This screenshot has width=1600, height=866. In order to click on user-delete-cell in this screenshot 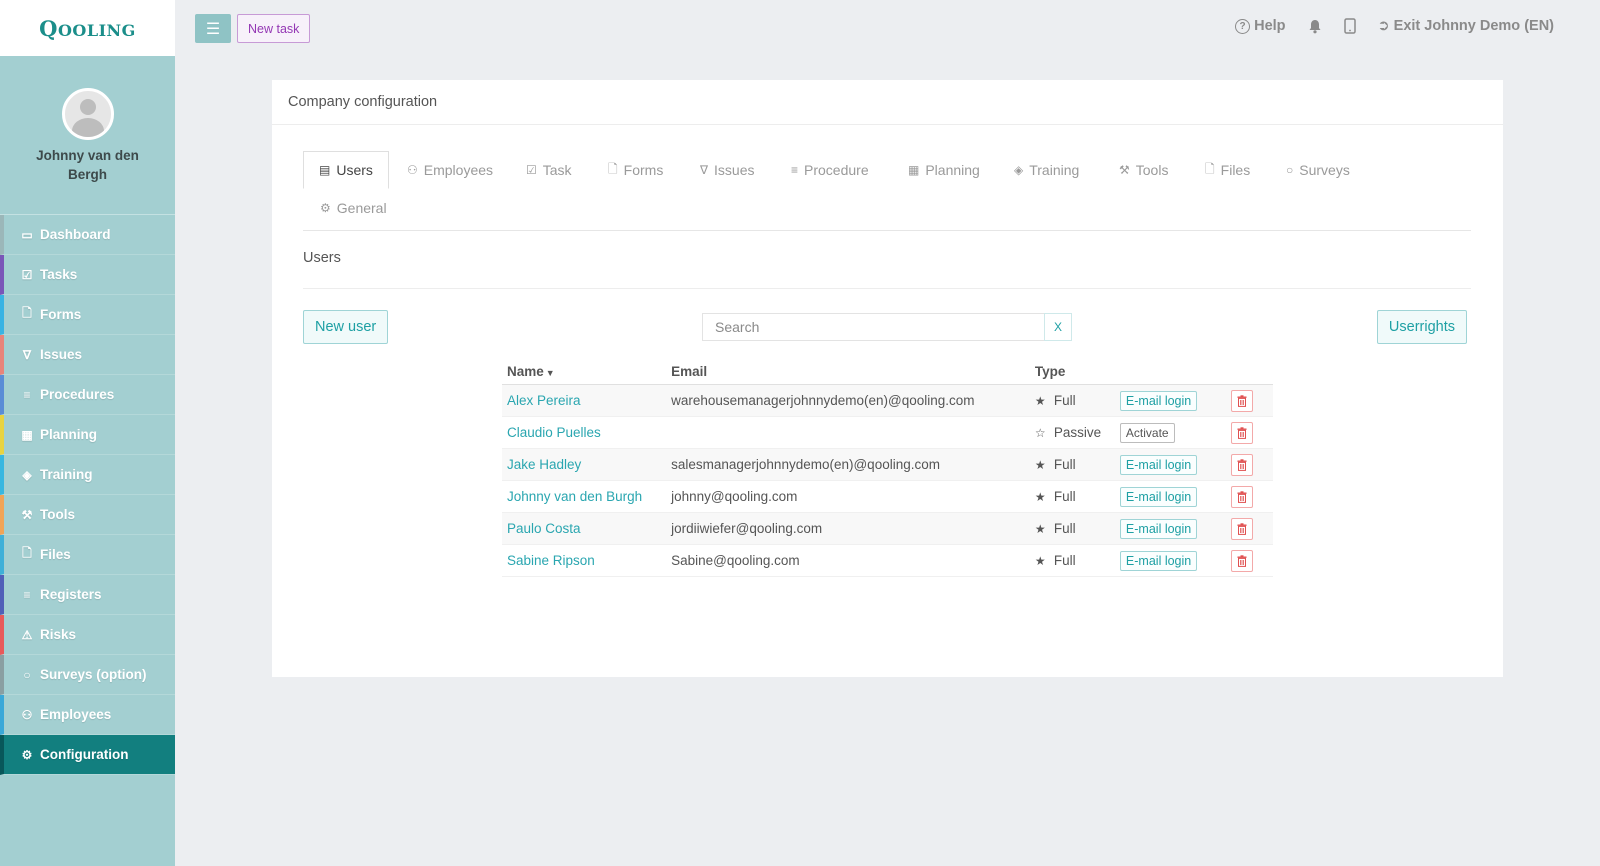, I will do `click(1249, 496)`.